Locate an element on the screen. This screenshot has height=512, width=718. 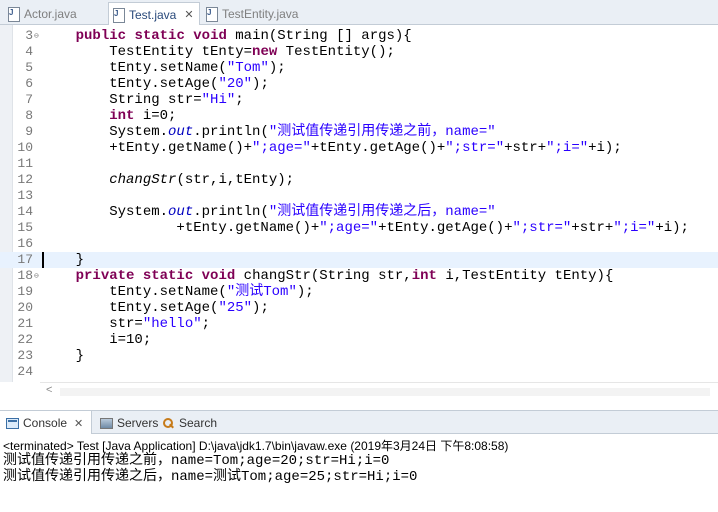
code-line: 23 } is located at coordinates (359, 356).